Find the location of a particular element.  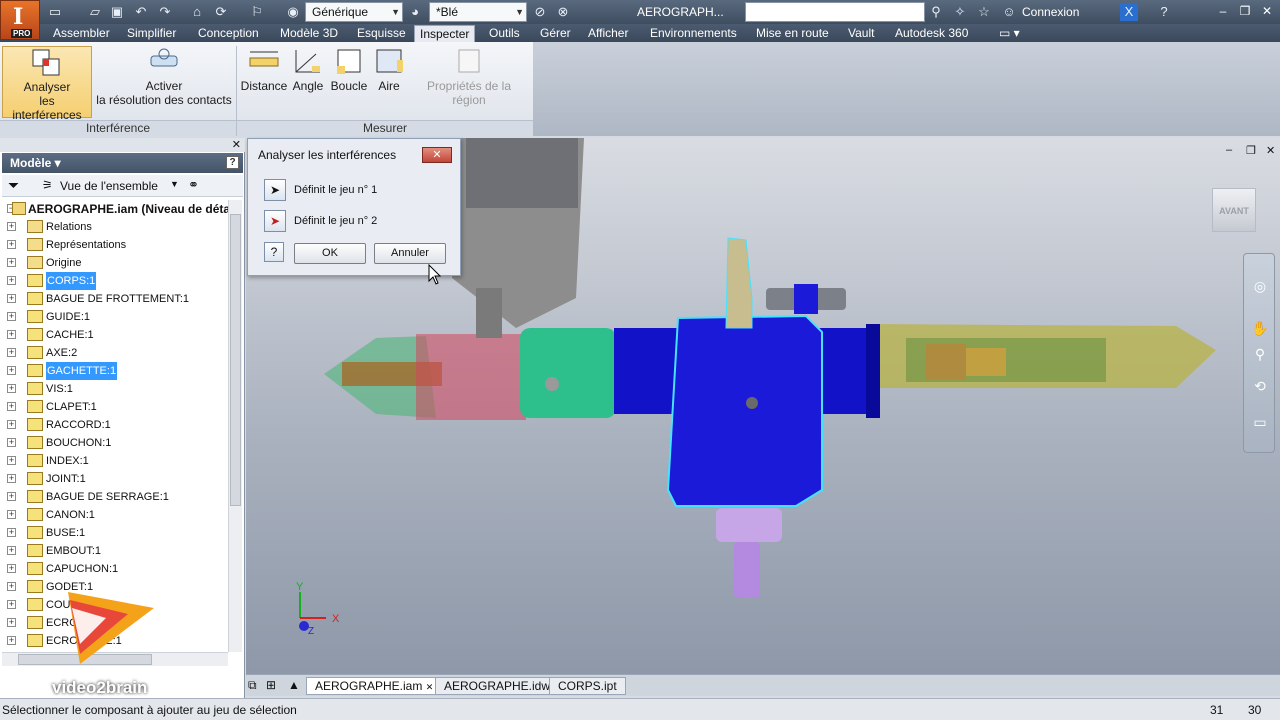

binoculars-icon: ⚲ is located at coordinates (936, 12).